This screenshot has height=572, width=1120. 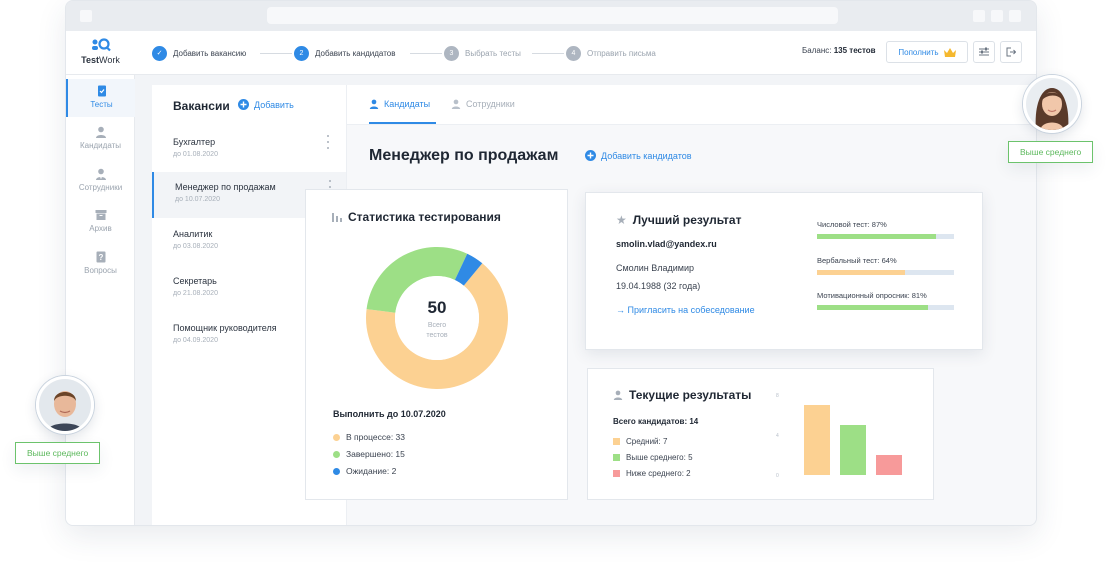 What do you see at coordinates (375, 454) in the screenshot?
I see `legend-label: Завершено: 15` at bounding box center [375, 454].